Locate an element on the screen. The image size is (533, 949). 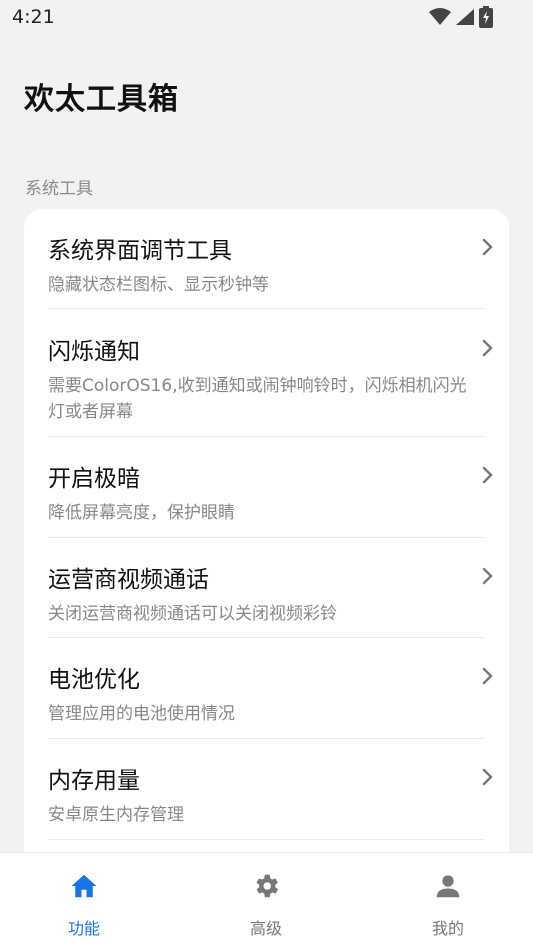
status-time: 4:21 is located at coordinates (33, 17).